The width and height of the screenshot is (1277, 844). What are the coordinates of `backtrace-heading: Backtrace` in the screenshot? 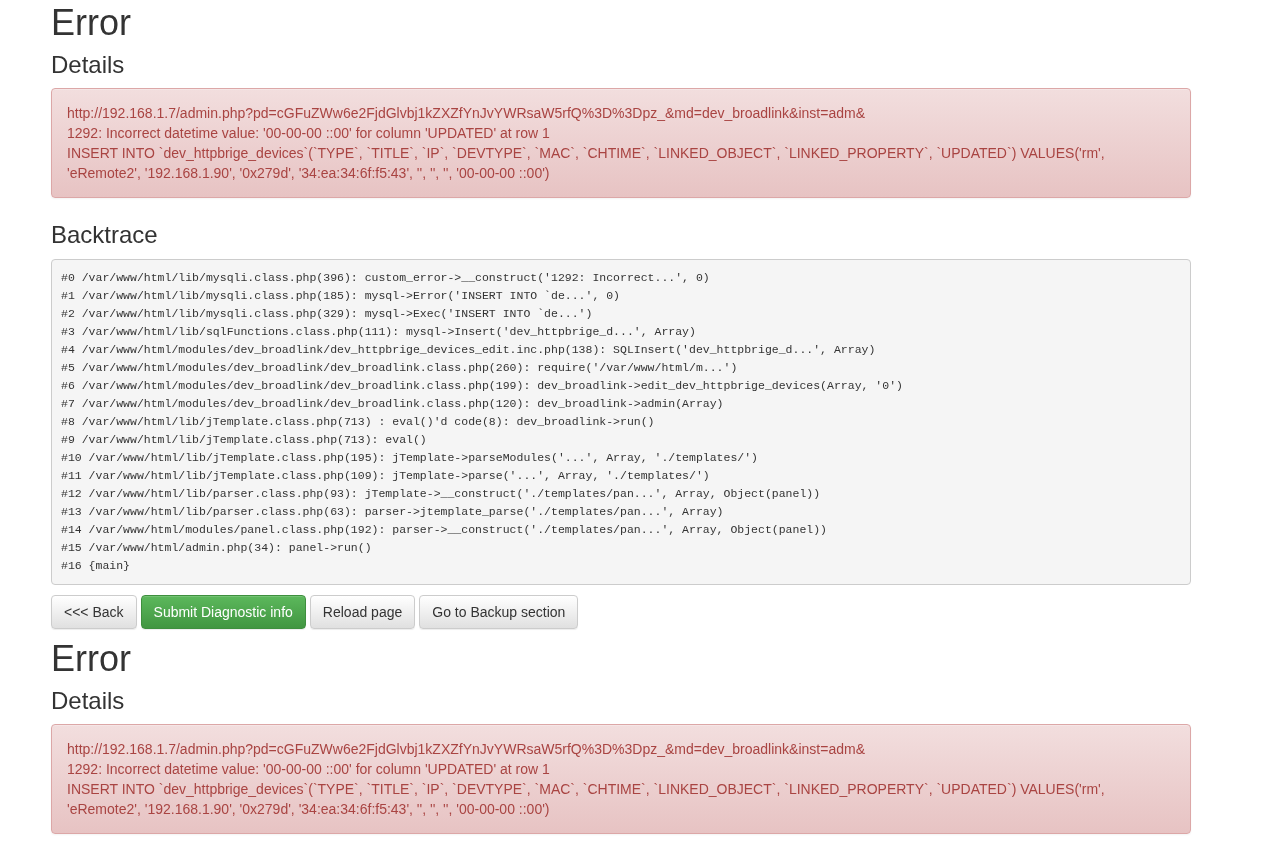 It's located at (105, 235).